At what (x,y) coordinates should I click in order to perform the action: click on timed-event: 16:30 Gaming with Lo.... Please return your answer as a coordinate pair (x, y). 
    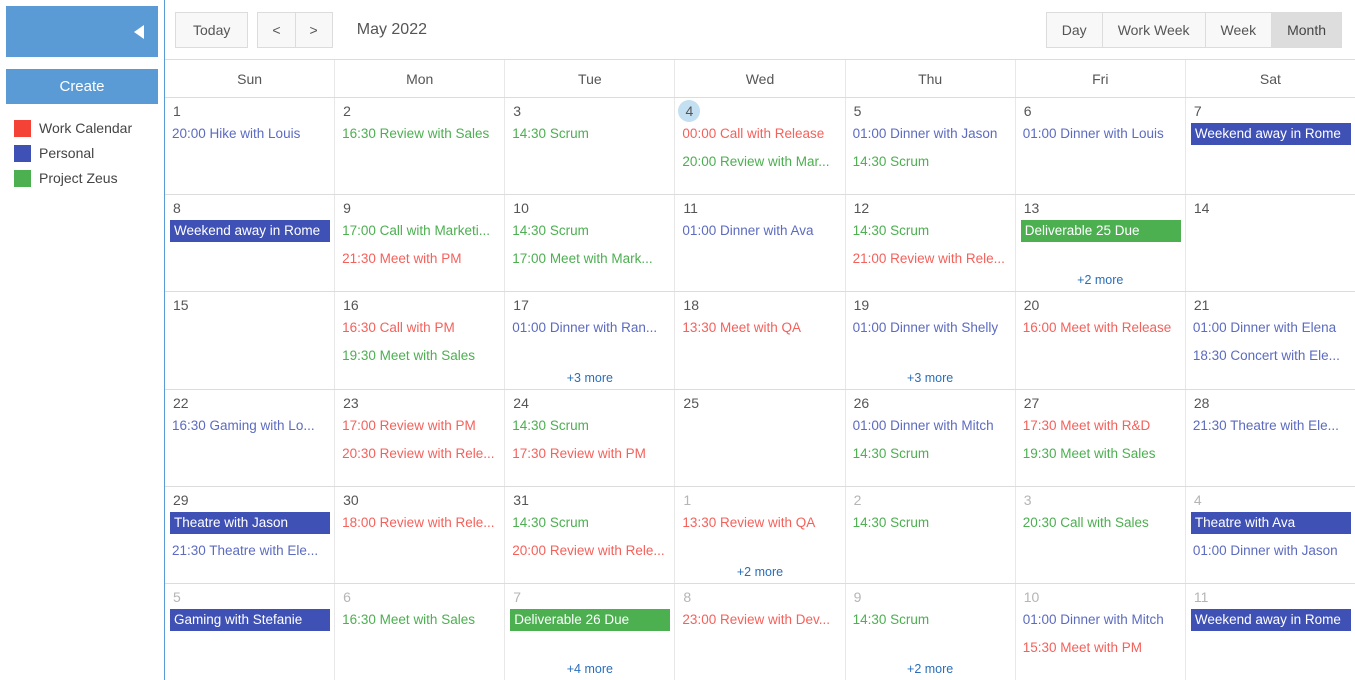
    Looking at the image, I should click on (250, 426).